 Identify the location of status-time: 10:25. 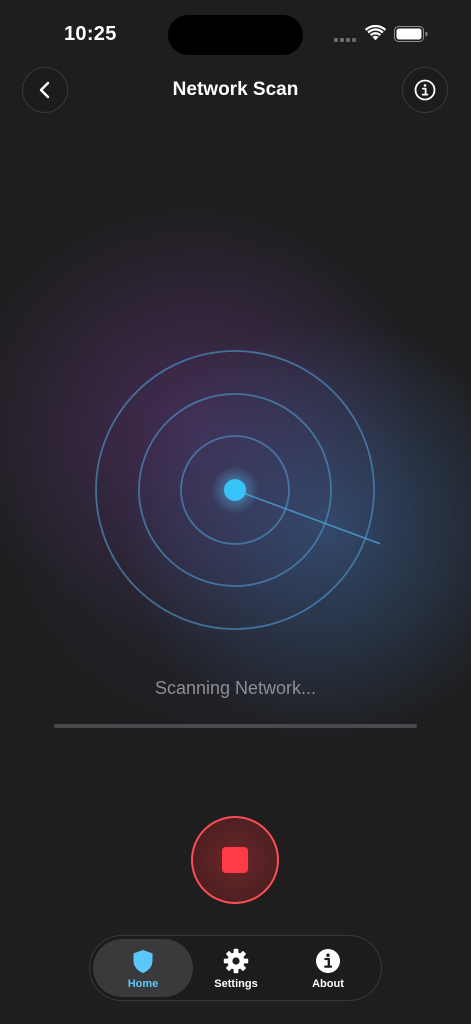
(90, 34).